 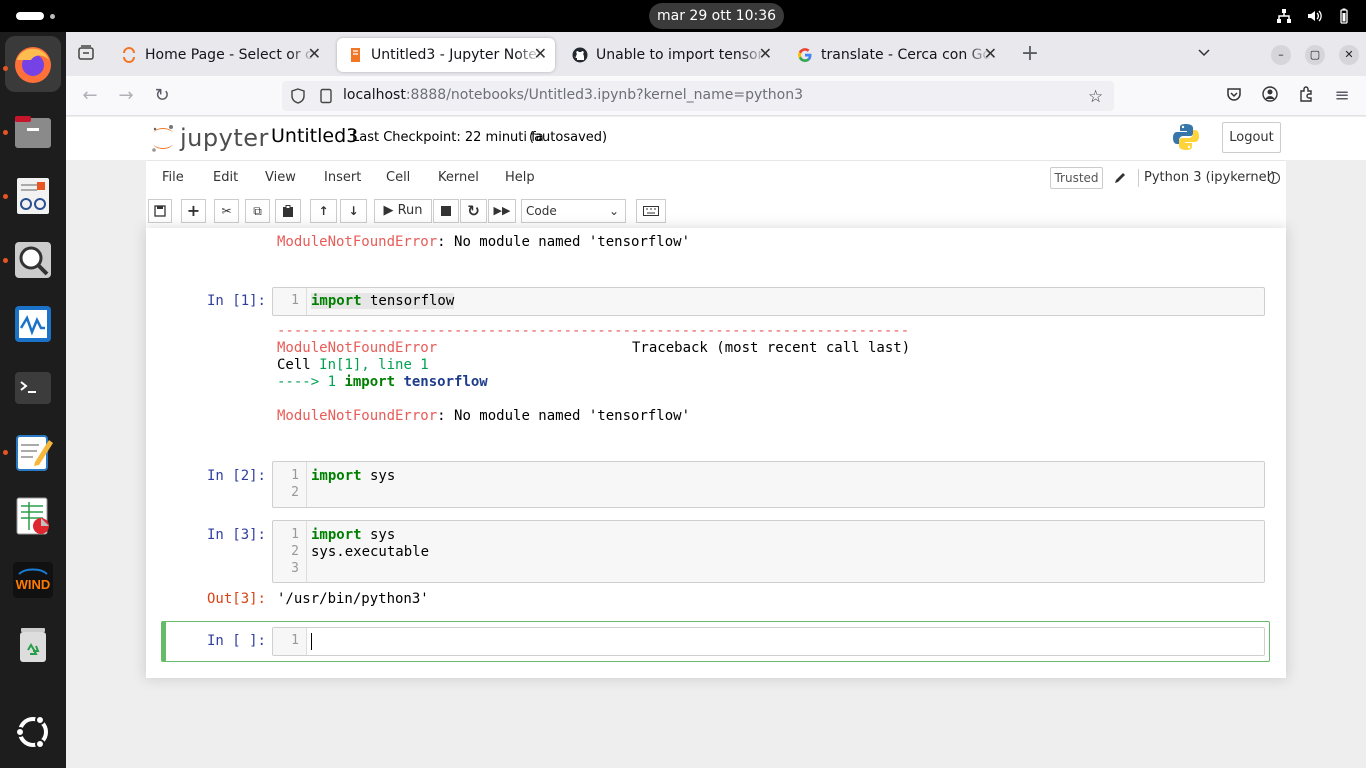 I want to click on spreadsheet-icon, so click(x=33, y=516).